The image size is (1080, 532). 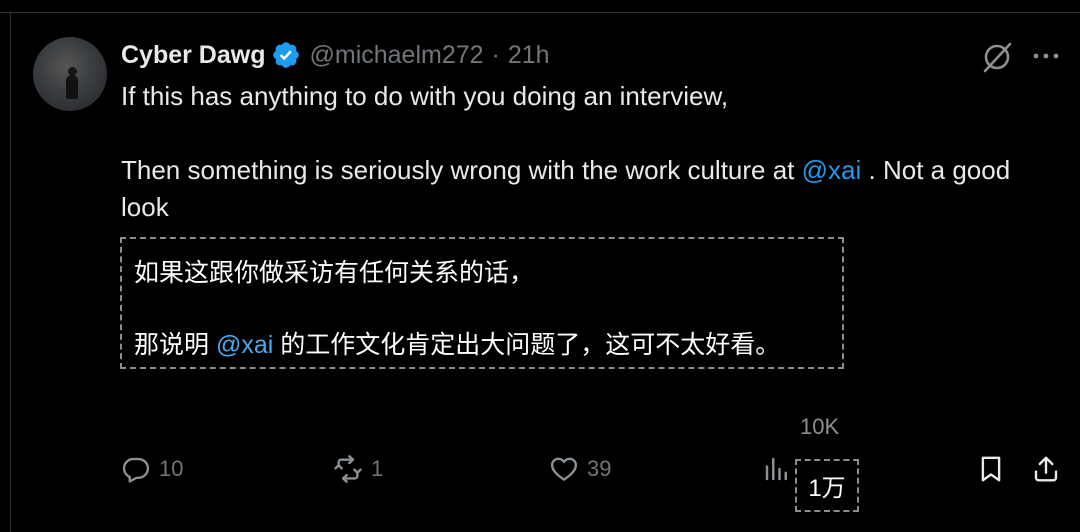 I want to click on translation-gap, so click(x=482, y=309).